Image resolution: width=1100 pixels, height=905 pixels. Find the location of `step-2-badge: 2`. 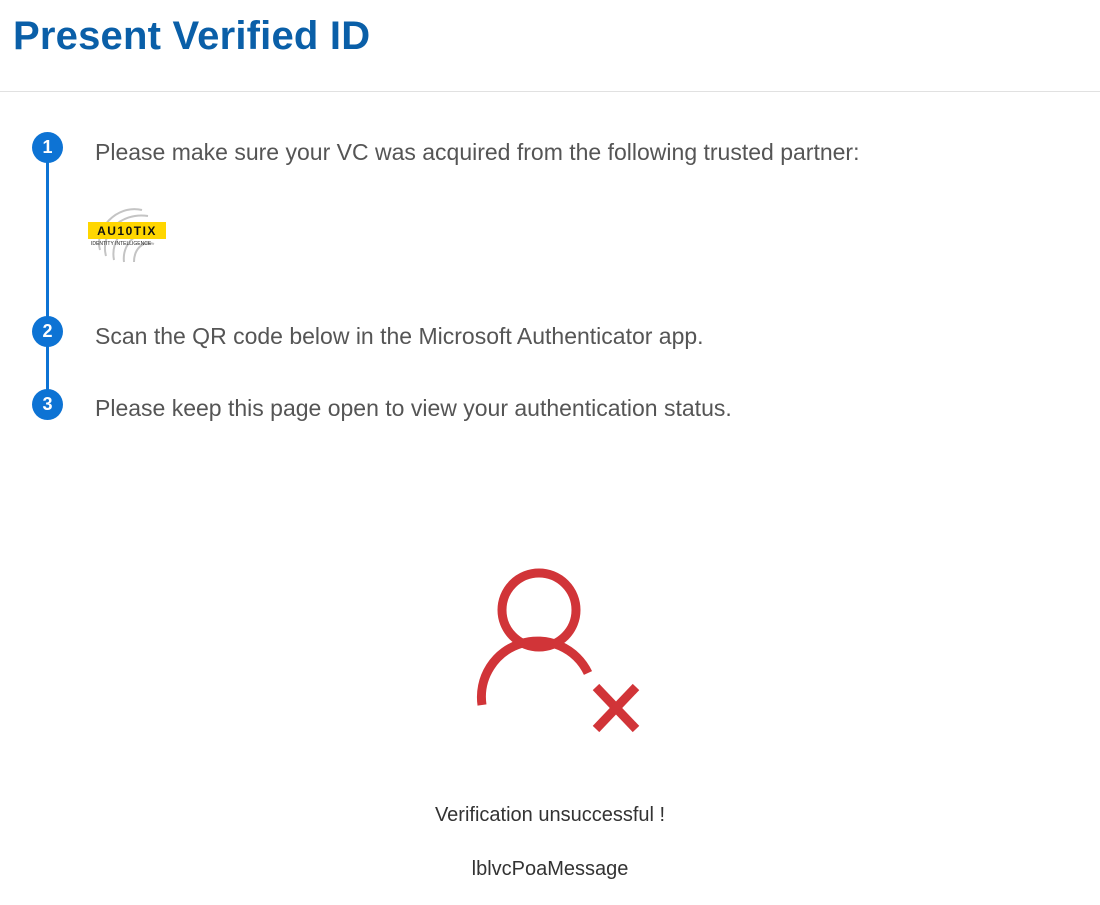

step-2-badge: 2 is located at coordinates (47, 331).